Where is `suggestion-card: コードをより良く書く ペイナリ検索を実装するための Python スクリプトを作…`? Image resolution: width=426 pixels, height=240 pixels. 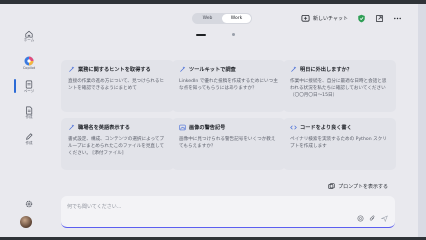 suggestion-card: コードをより良く書く ペイナリ検索を実装するための Python スクリプトを作… is located at coordinates (339, 144).